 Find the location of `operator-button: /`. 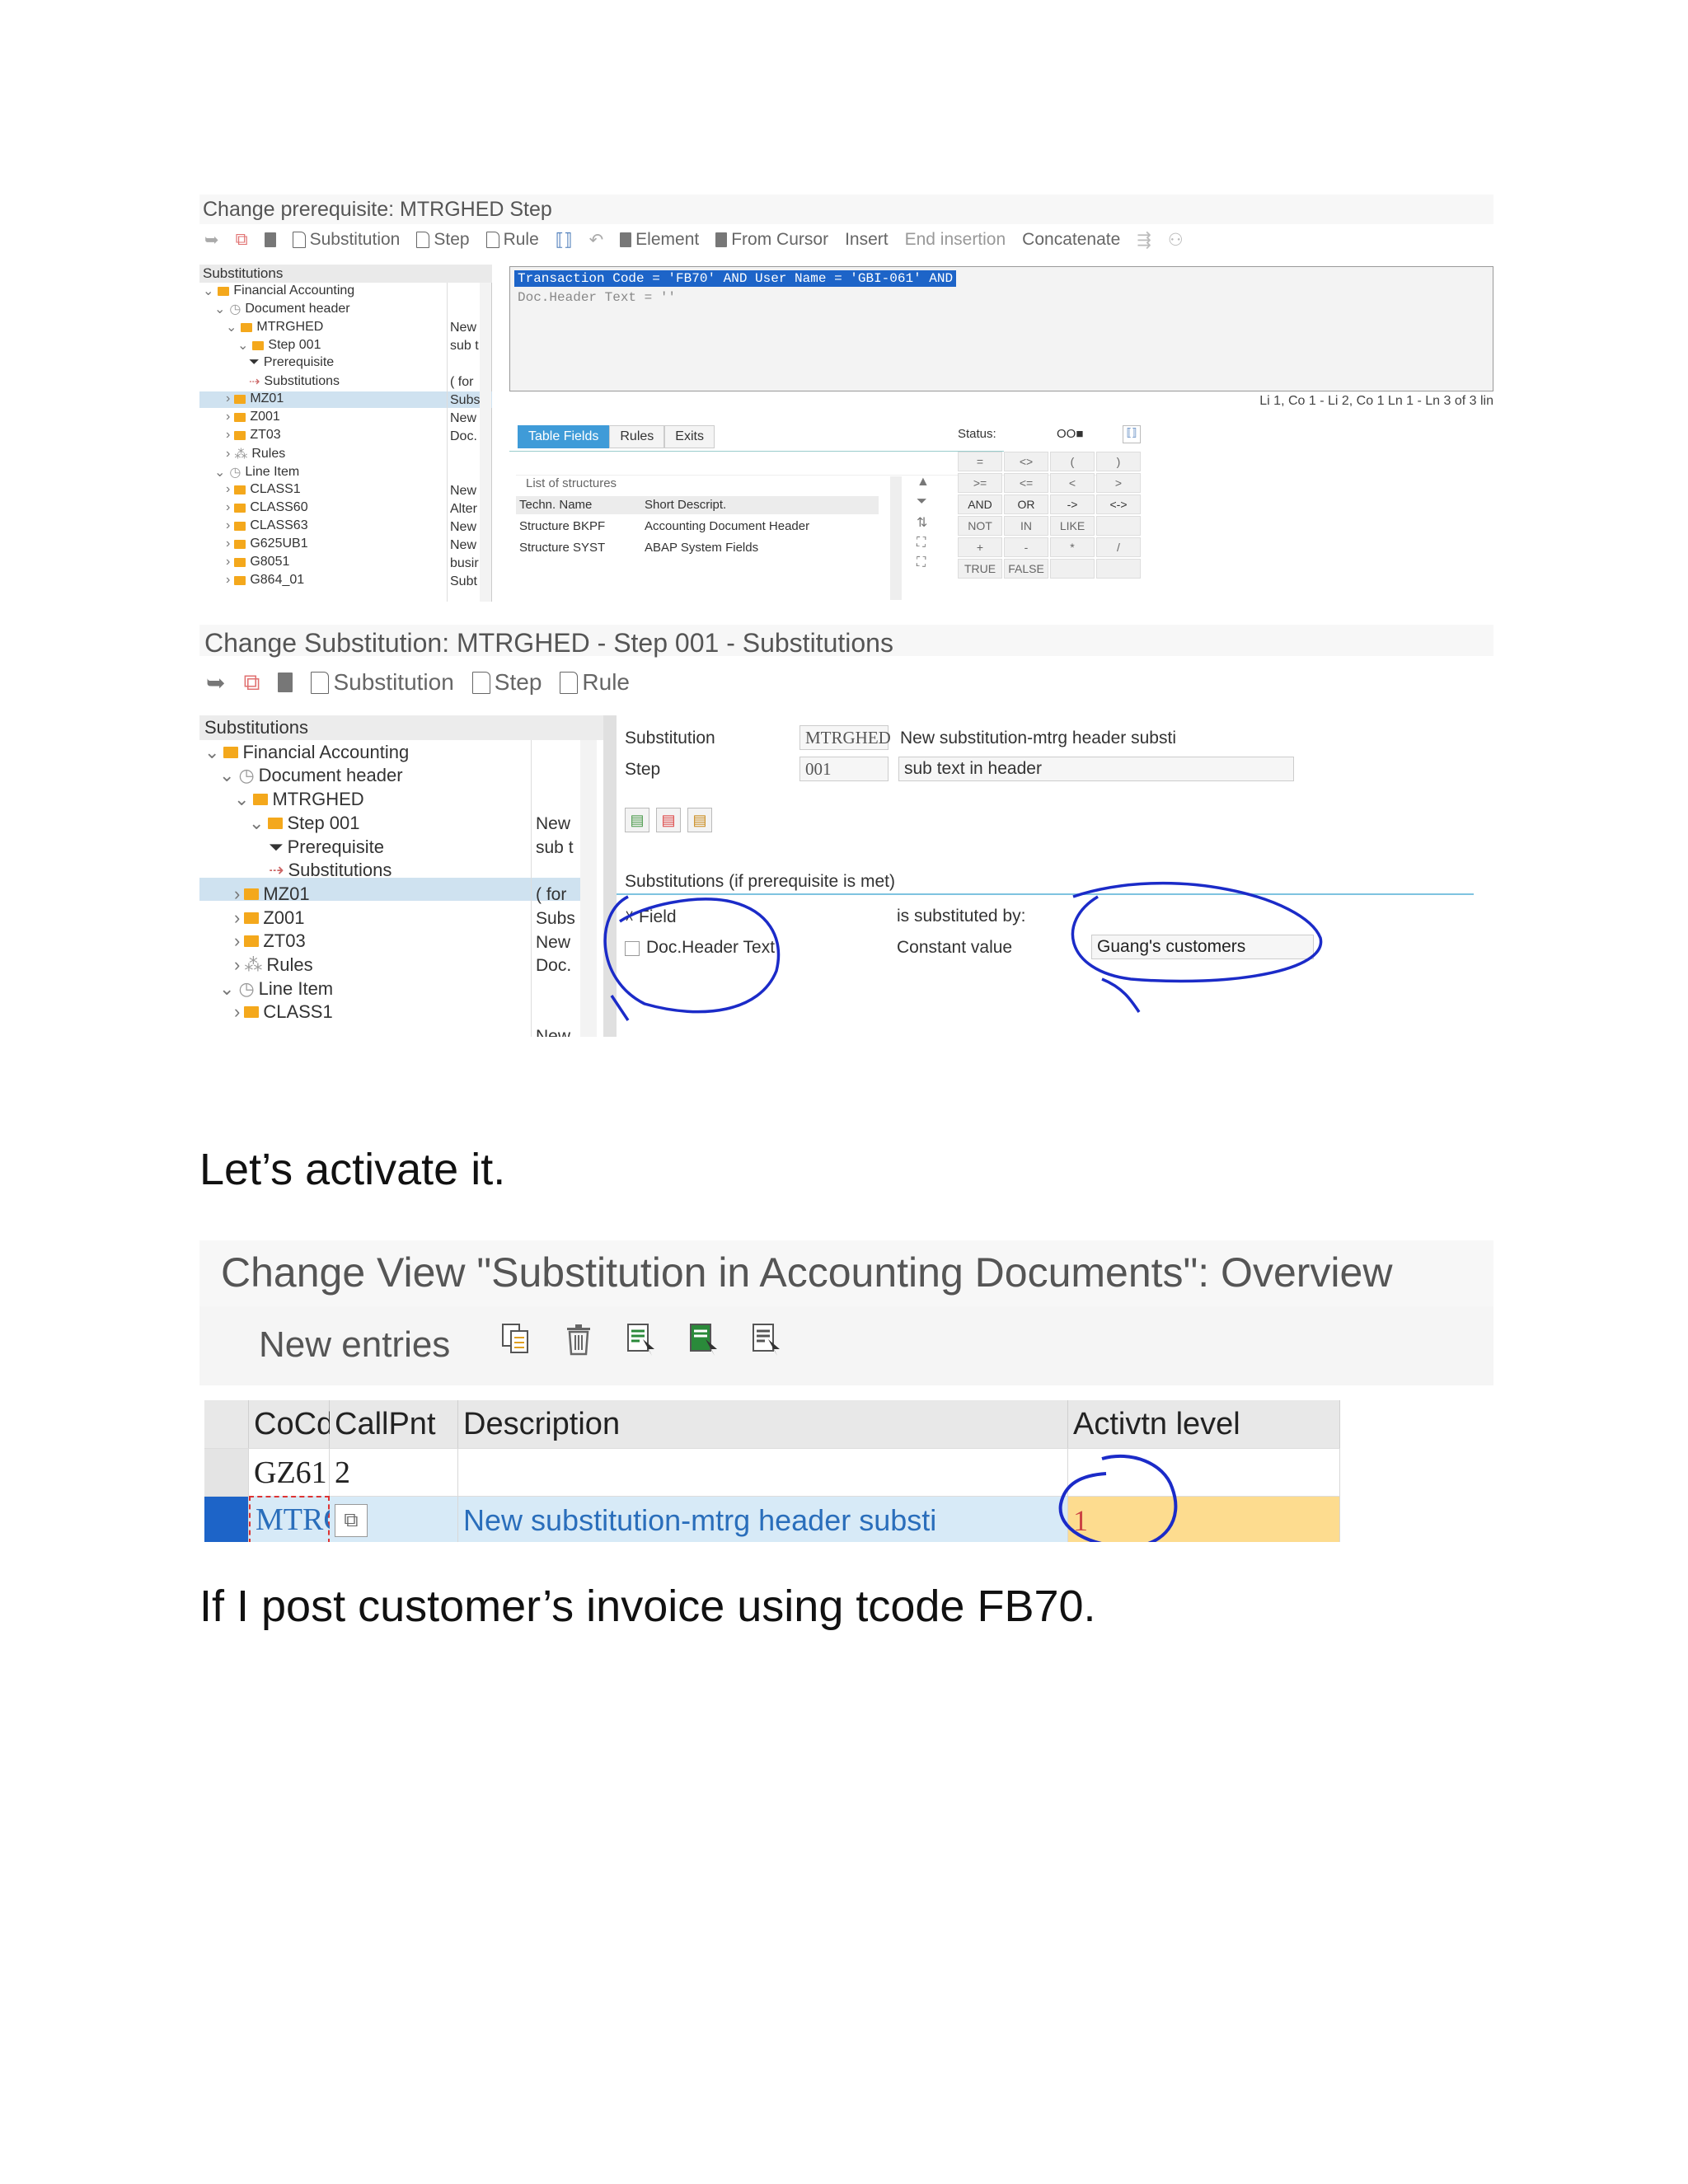

operator-button: / is located at coordinates (1118, 547).